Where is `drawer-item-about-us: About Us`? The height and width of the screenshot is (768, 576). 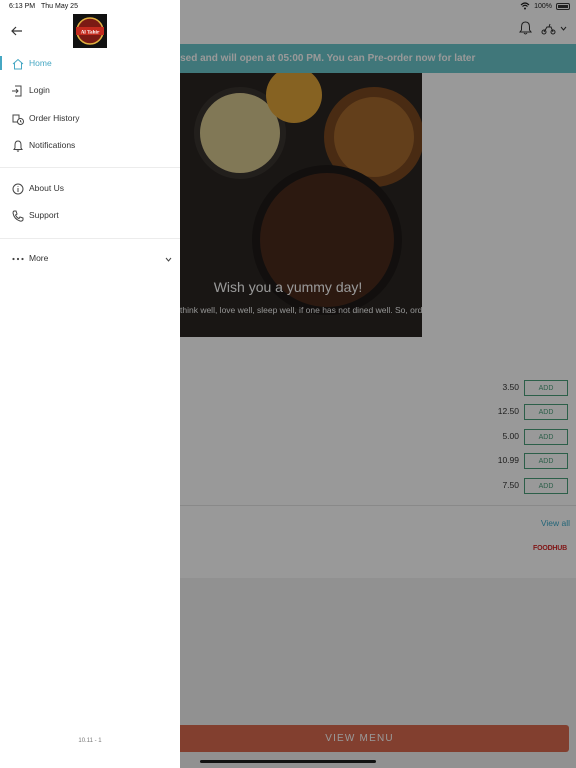
drawer-item-about-us: About Us is located at coordinates (90, 189).